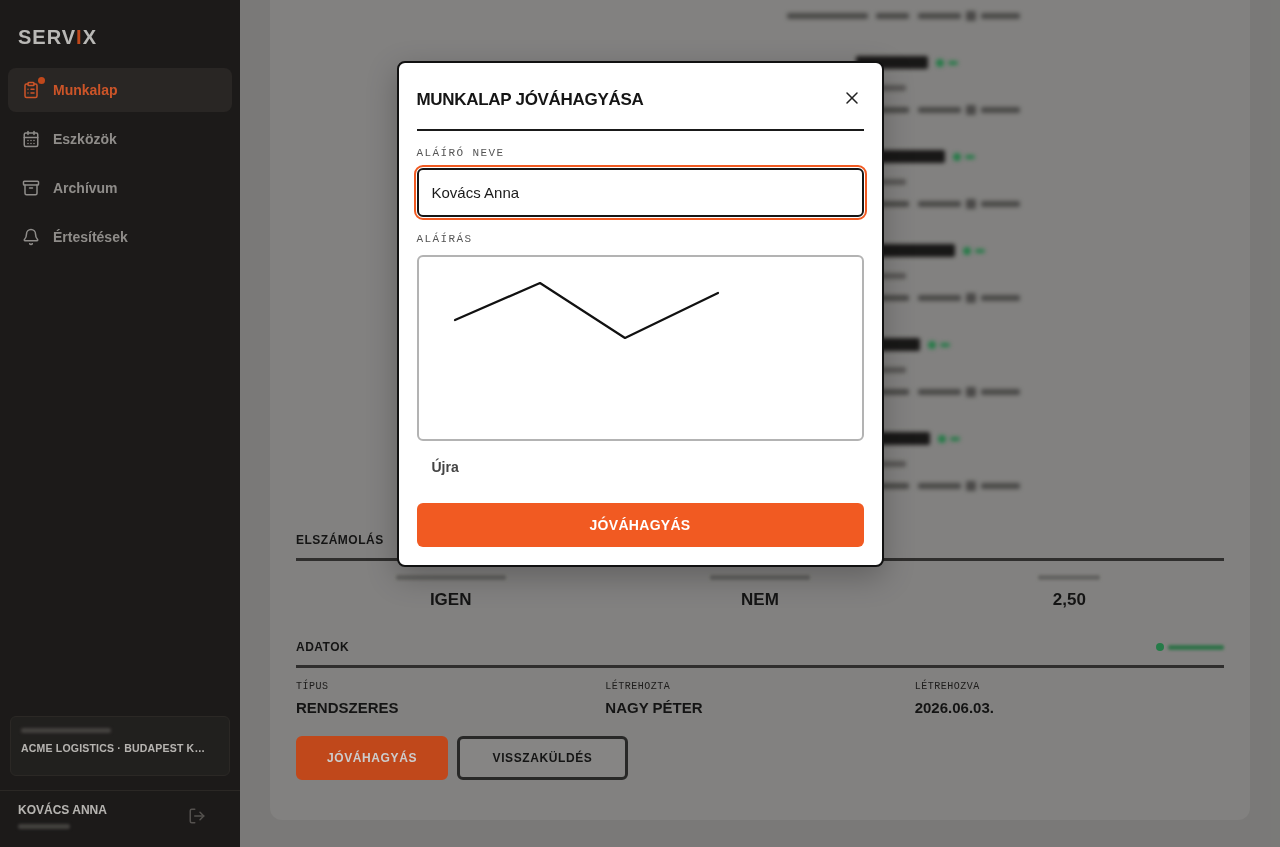  I want to click on field-label: ALÁÍRÓ NEVE, so click(460, 153).